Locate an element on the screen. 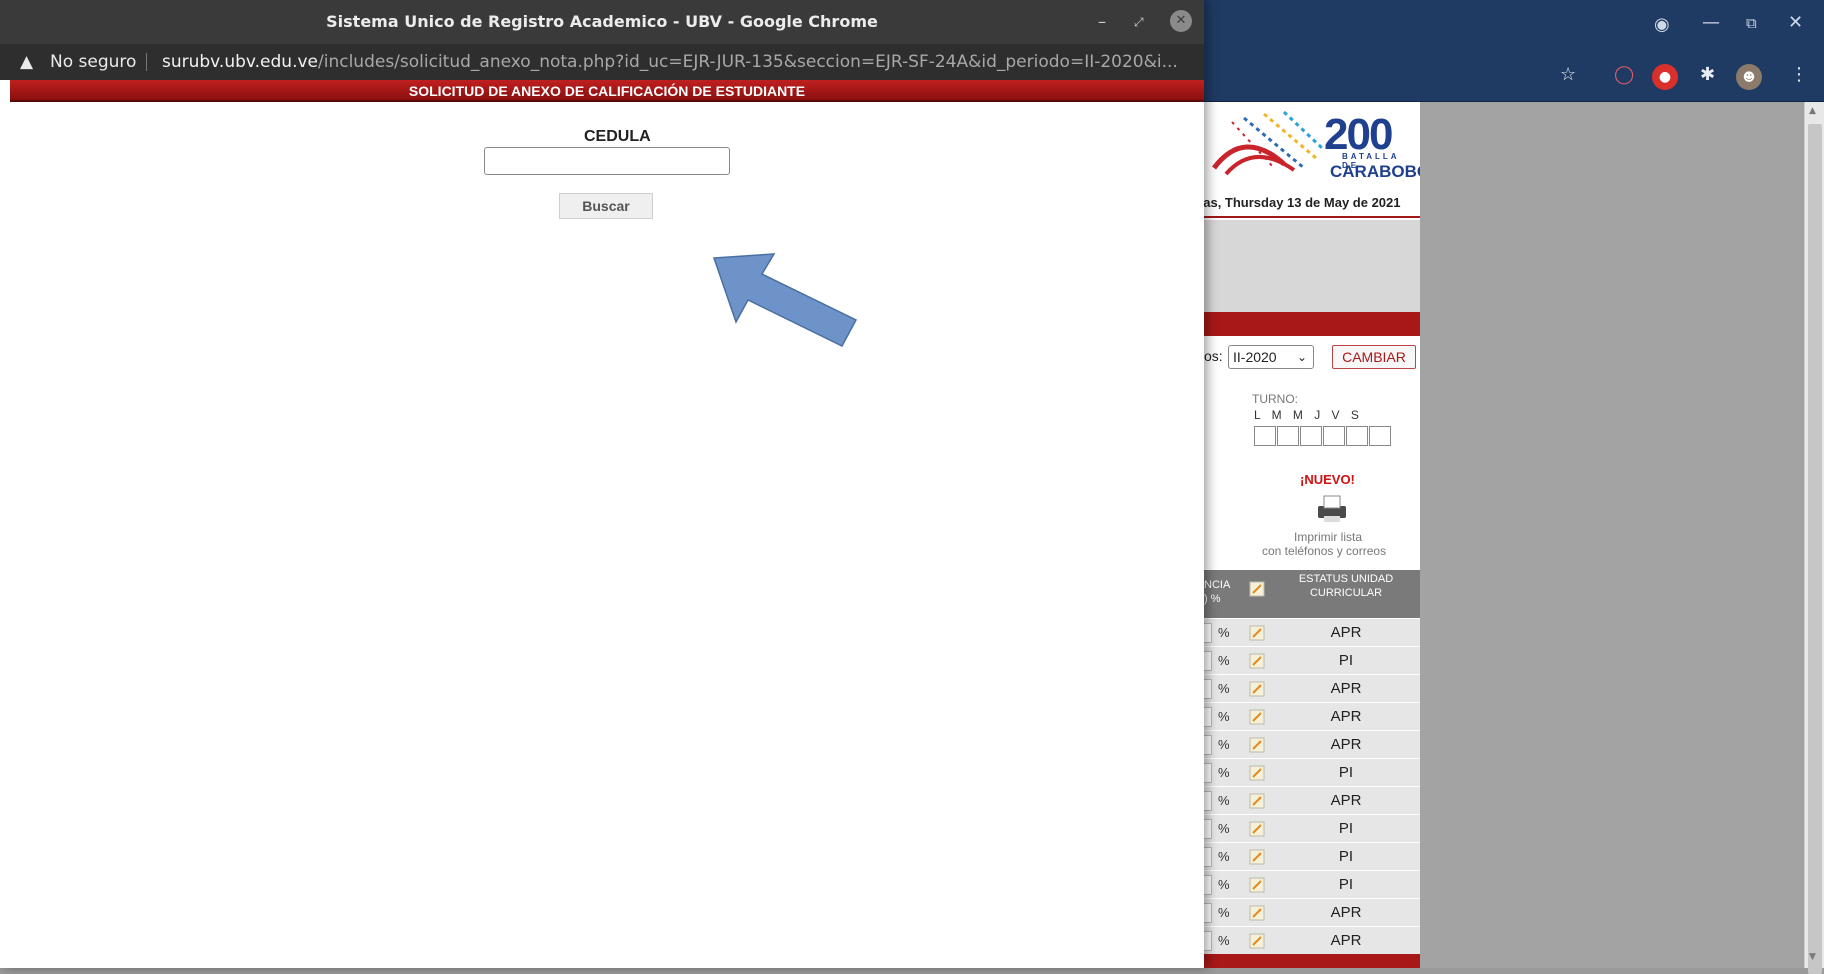  restore-icon: ⧉ is located at coordinates (1751, 23).